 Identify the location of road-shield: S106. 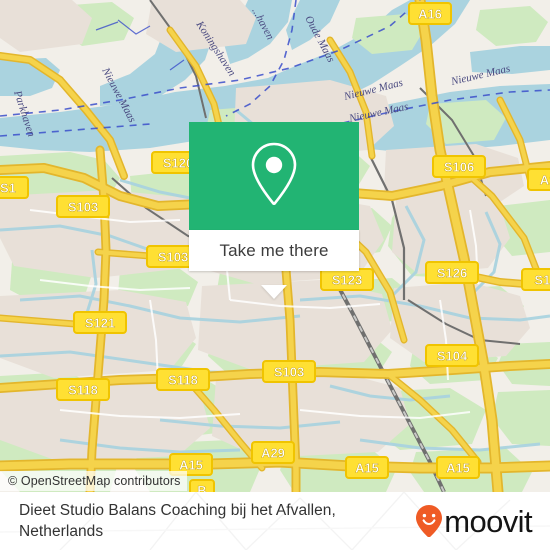
(459, 166).